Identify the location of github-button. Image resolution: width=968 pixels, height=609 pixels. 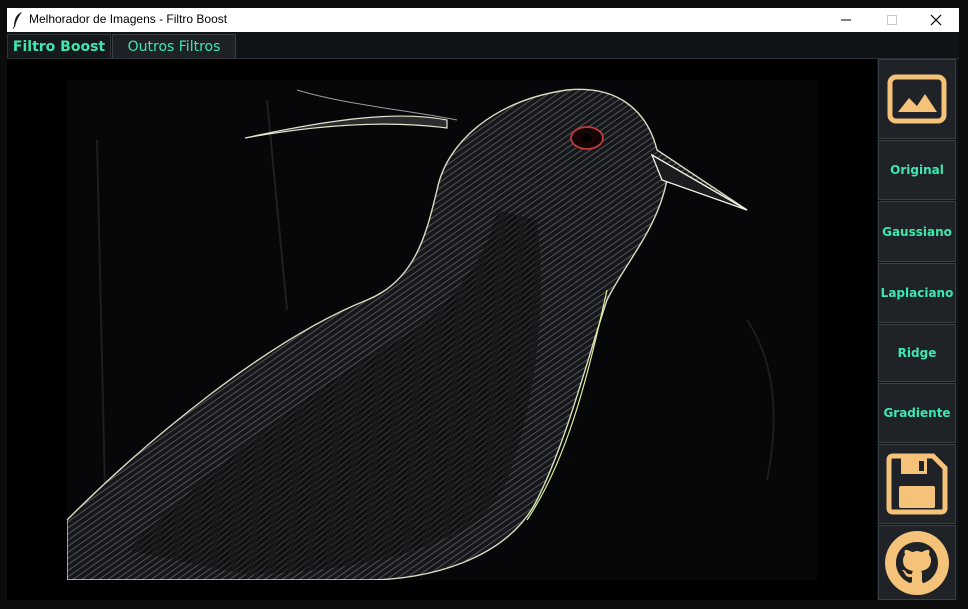
(917, 562).